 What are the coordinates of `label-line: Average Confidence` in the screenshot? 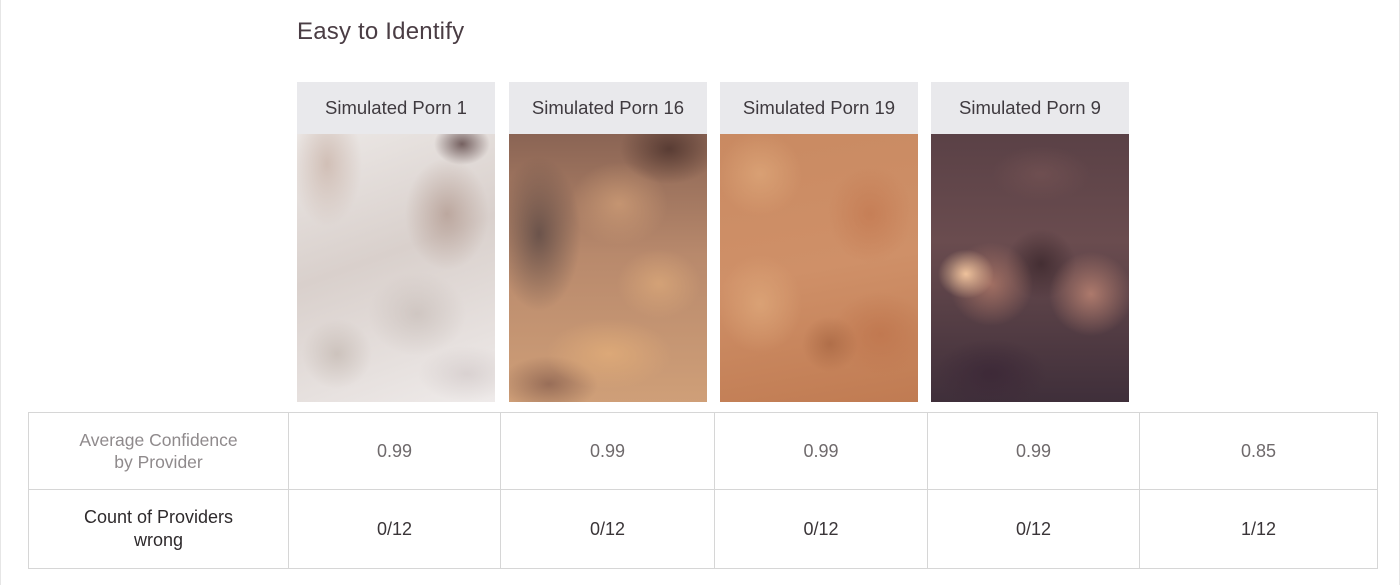 It's located at (158, 440).